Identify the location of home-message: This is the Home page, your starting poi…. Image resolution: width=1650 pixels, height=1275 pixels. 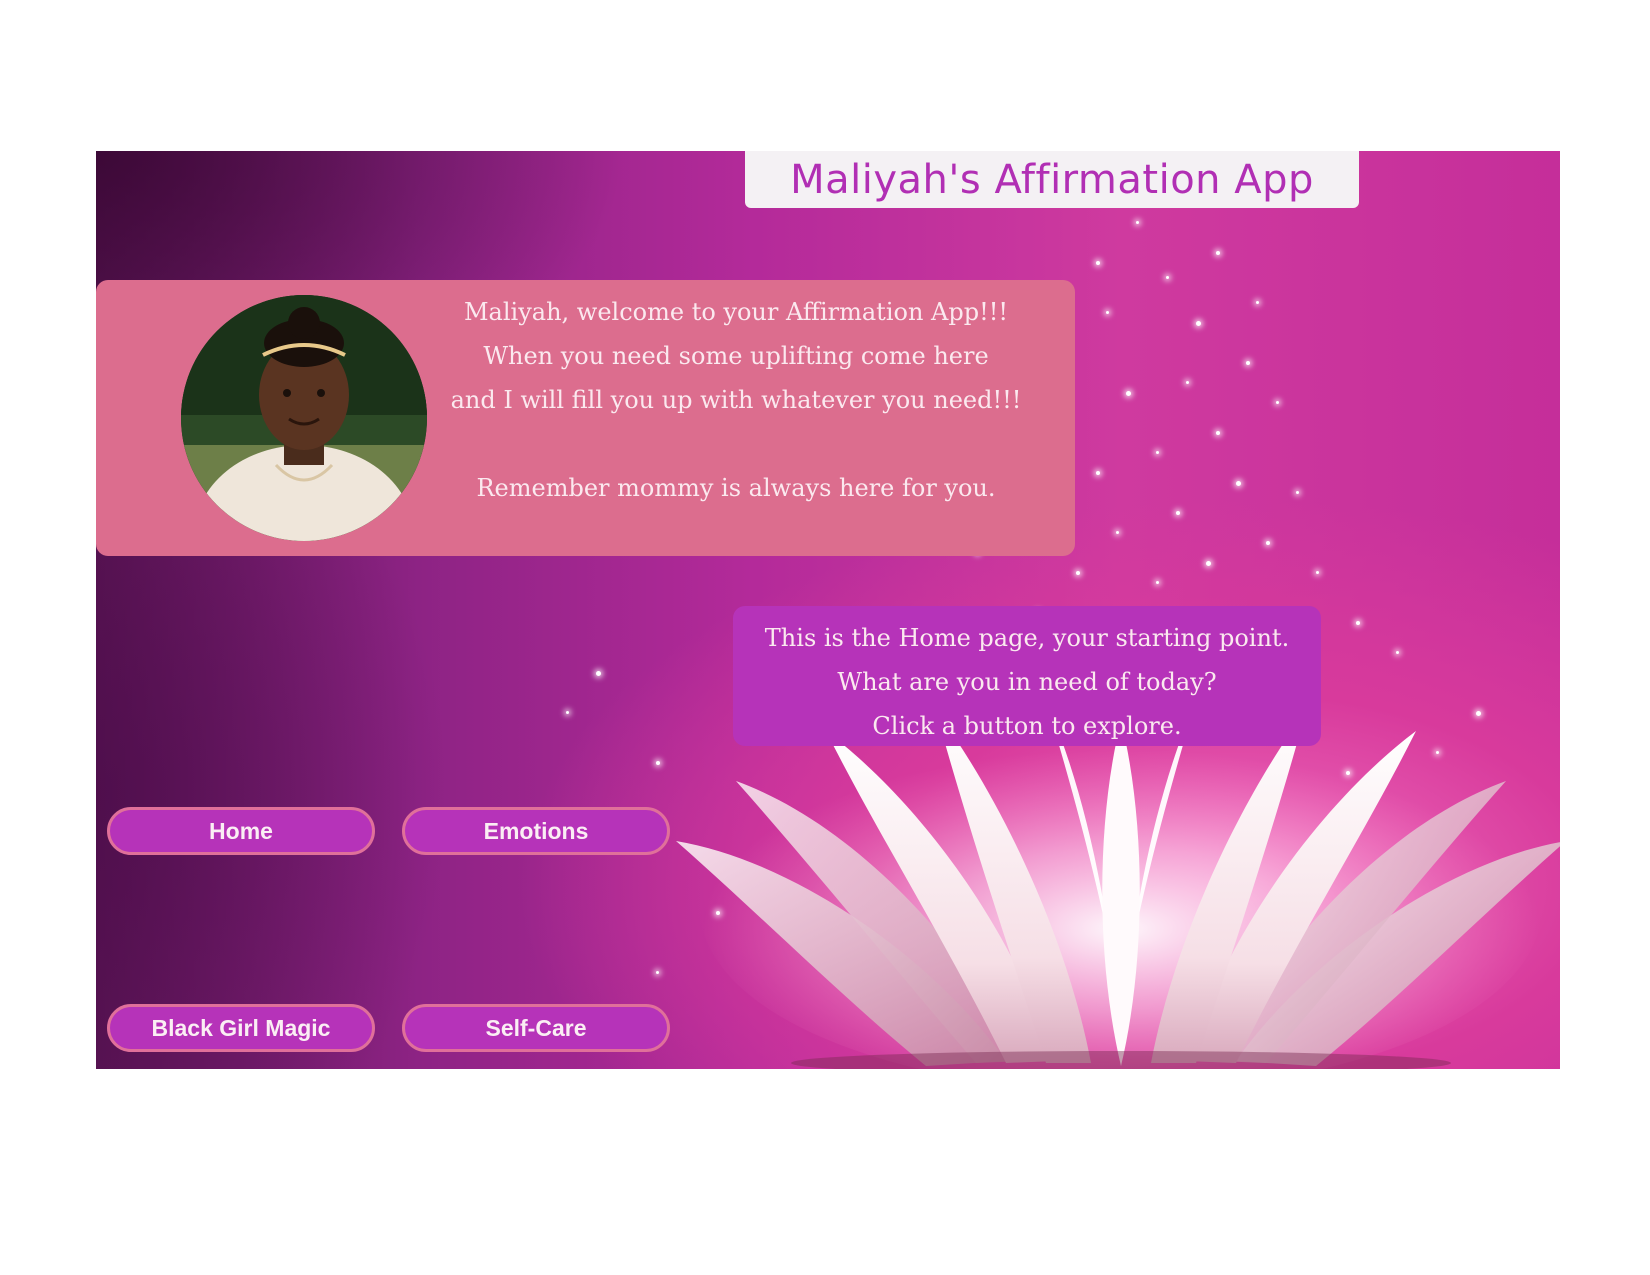
(1027, 682).